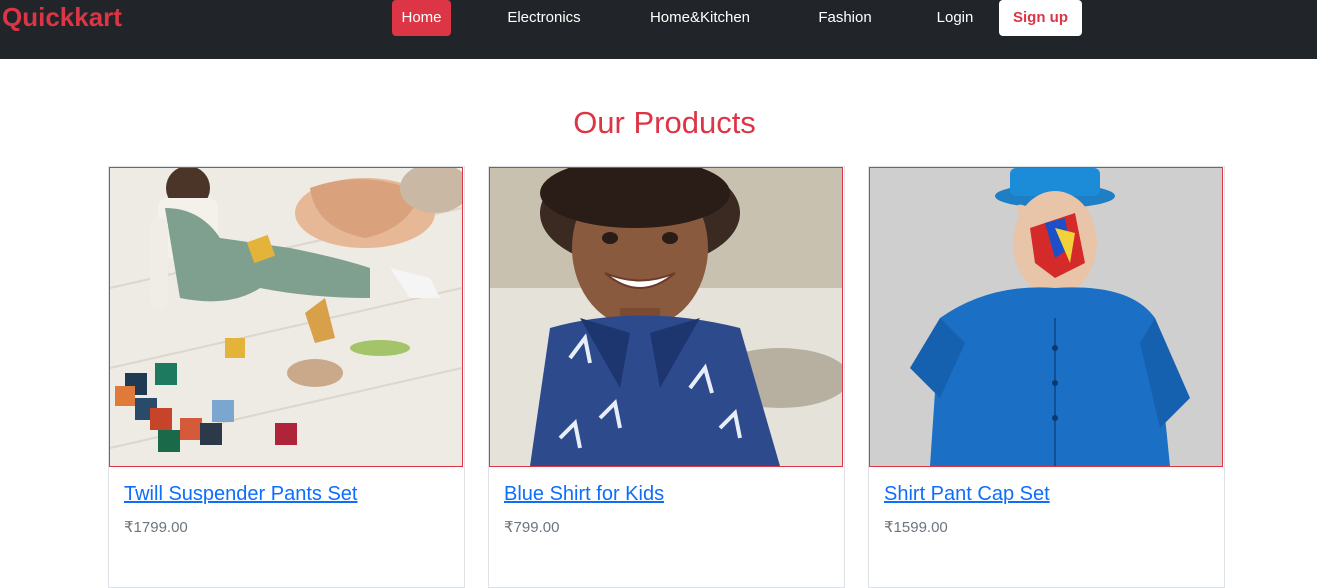  What do you see at coordinates (700, 18) in the screenshot?
I see `nav-home-kitchen: Home&Kitchen` at bounding box center [700, 18].